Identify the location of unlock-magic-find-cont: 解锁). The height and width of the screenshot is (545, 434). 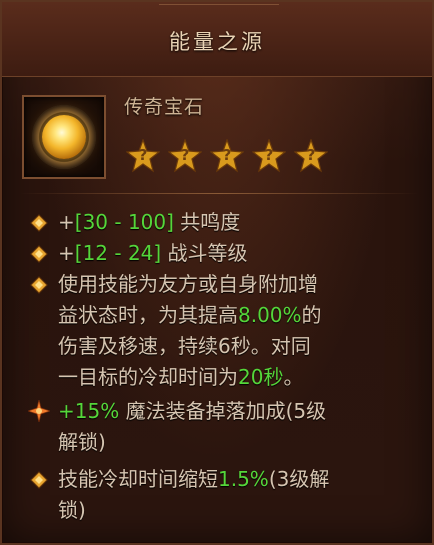
(82, 442).